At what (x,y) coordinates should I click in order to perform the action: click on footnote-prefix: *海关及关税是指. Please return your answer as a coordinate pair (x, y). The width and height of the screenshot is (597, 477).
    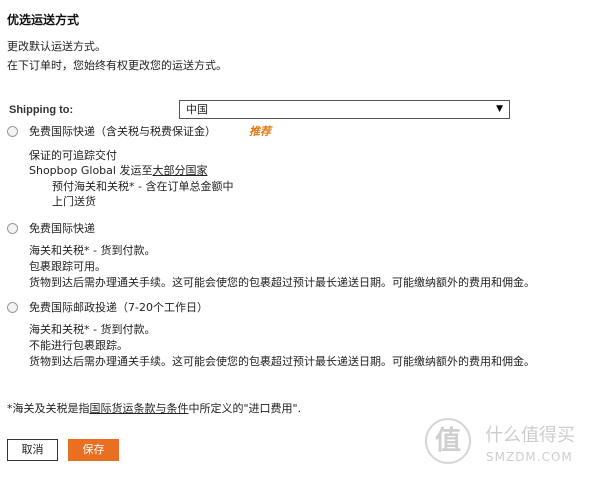
    Looking at the image, I should click on (48, 408).